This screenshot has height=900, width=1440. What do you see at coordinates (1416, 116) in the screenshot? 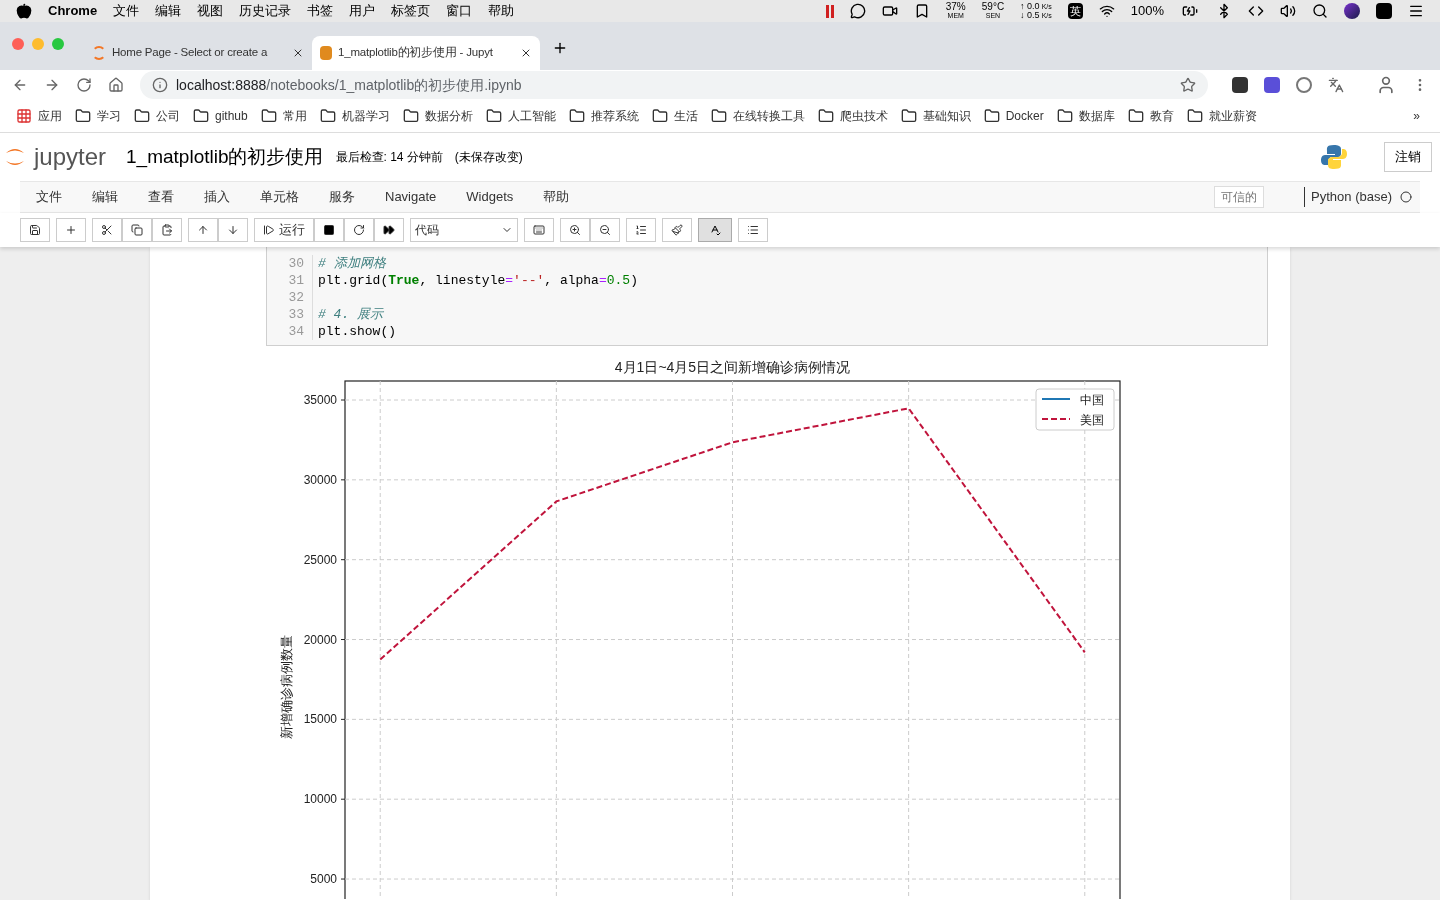
I see `more-bookmarks: »` at bounding box center [1416, 116].